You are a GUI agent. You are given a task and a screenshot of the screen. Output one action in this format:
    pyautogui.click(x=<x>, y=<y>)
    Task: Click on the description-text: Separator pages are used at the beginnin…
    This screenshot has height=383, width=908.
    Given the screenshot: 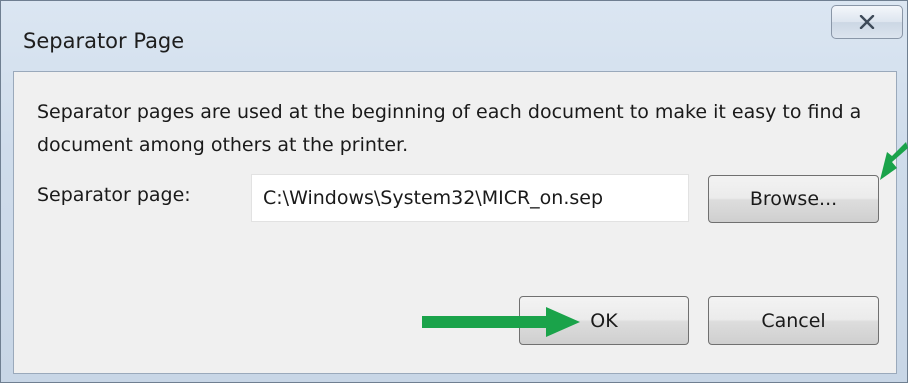 What is the action you would take?
    pyautogui.click(x=449, y=128)
    